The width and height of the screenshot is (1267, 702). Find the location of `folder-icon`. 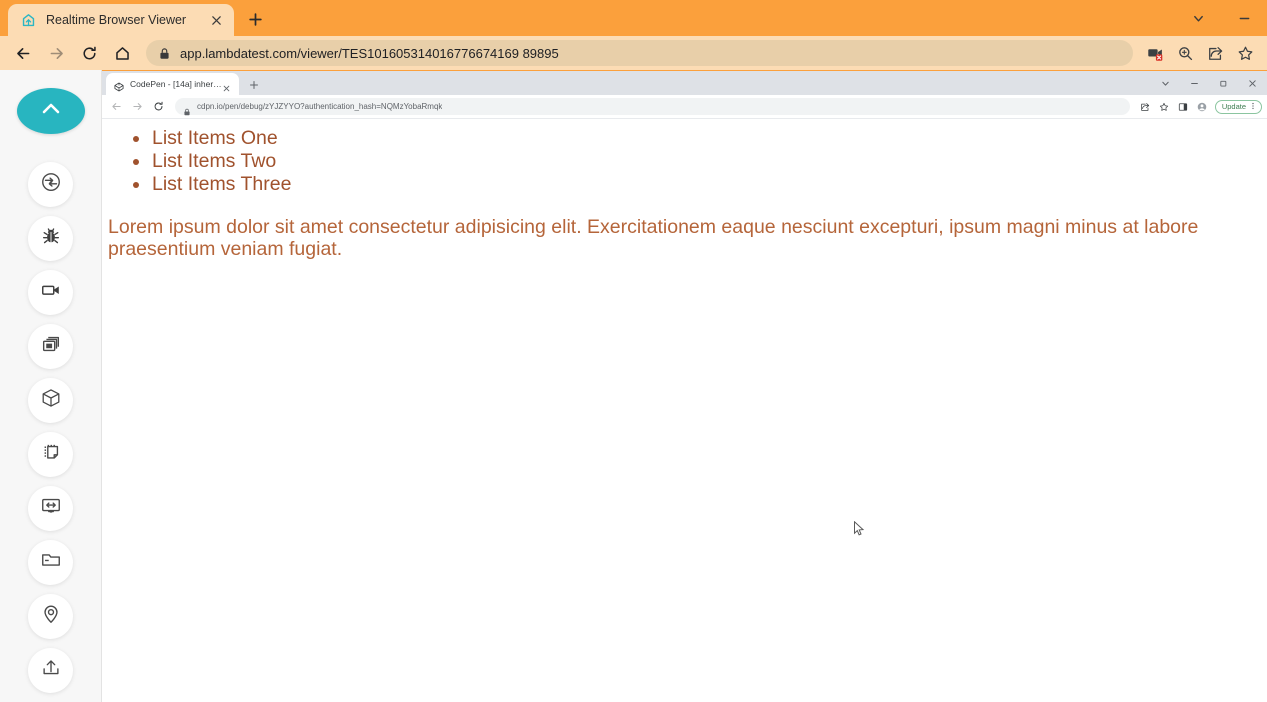

folder-icon is located at coordinates (51, 562).